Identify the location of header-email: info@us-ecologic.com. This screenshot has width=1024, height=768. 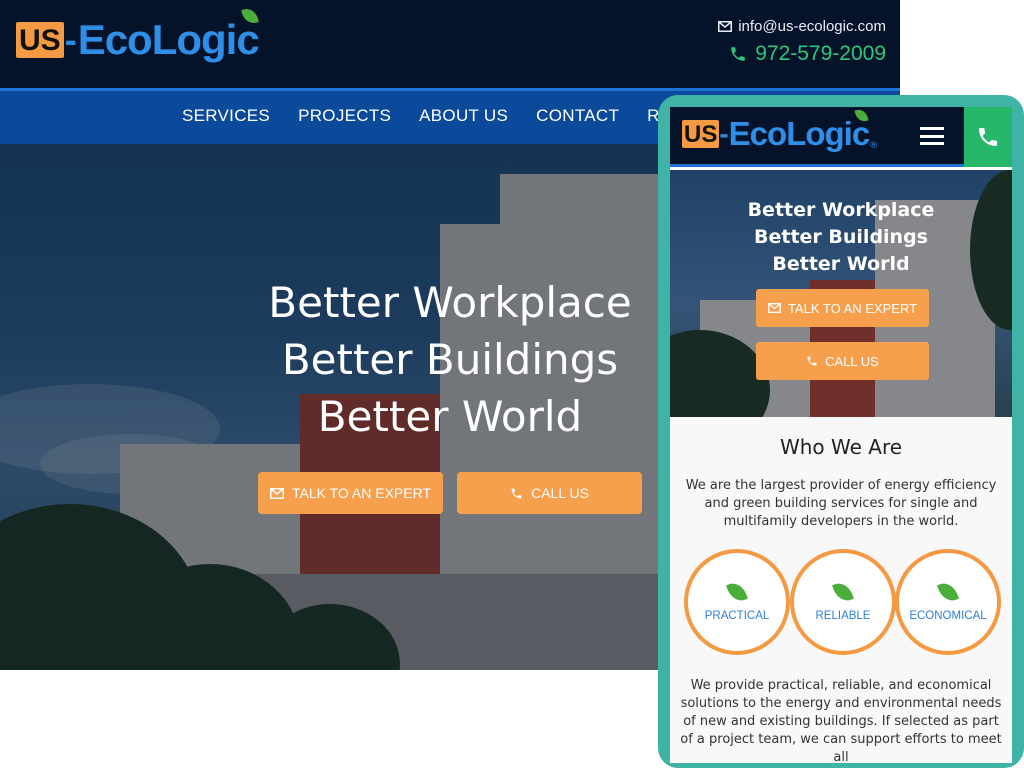
(802, 26).